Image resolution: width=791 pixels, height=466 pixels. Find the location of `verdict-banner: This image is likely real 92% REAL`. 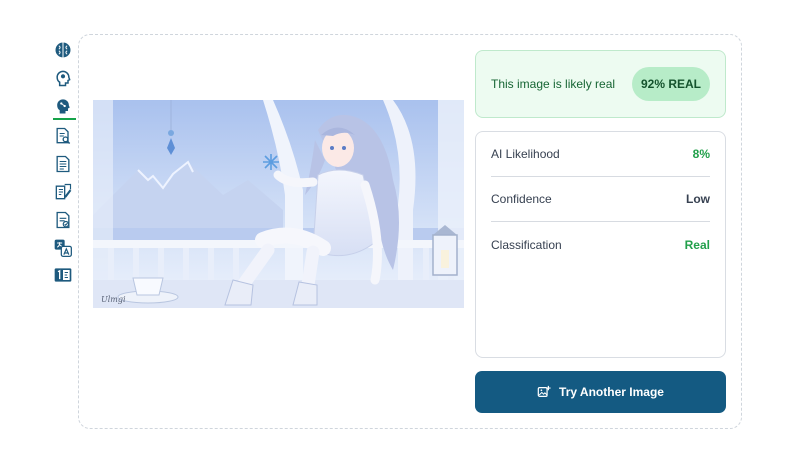

verdict-banner: This image is likely real 92% REAL is located at coordinates (600, 84).